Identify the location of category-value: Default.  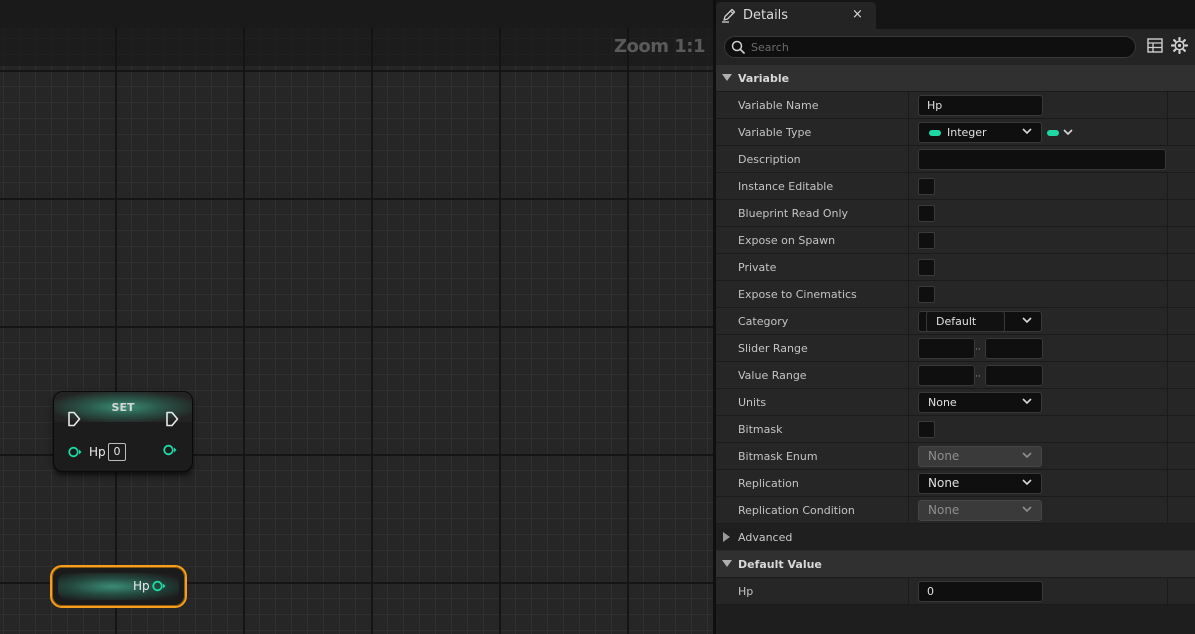
(956, 321).